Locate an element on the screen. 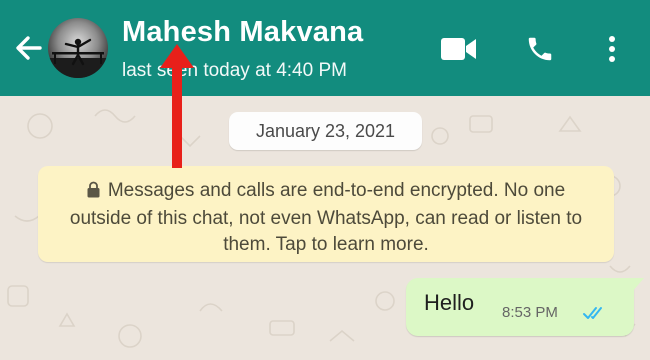  read-ticks-icon is located at coordinates (595, 315).